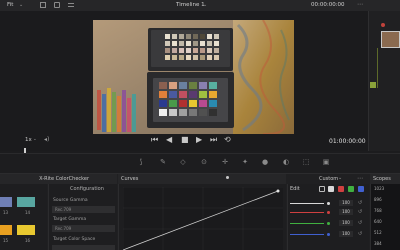 Image resolution: width=400 pixels, height=250 pixels. I want to click on curve-control-point, so click(278, 191).